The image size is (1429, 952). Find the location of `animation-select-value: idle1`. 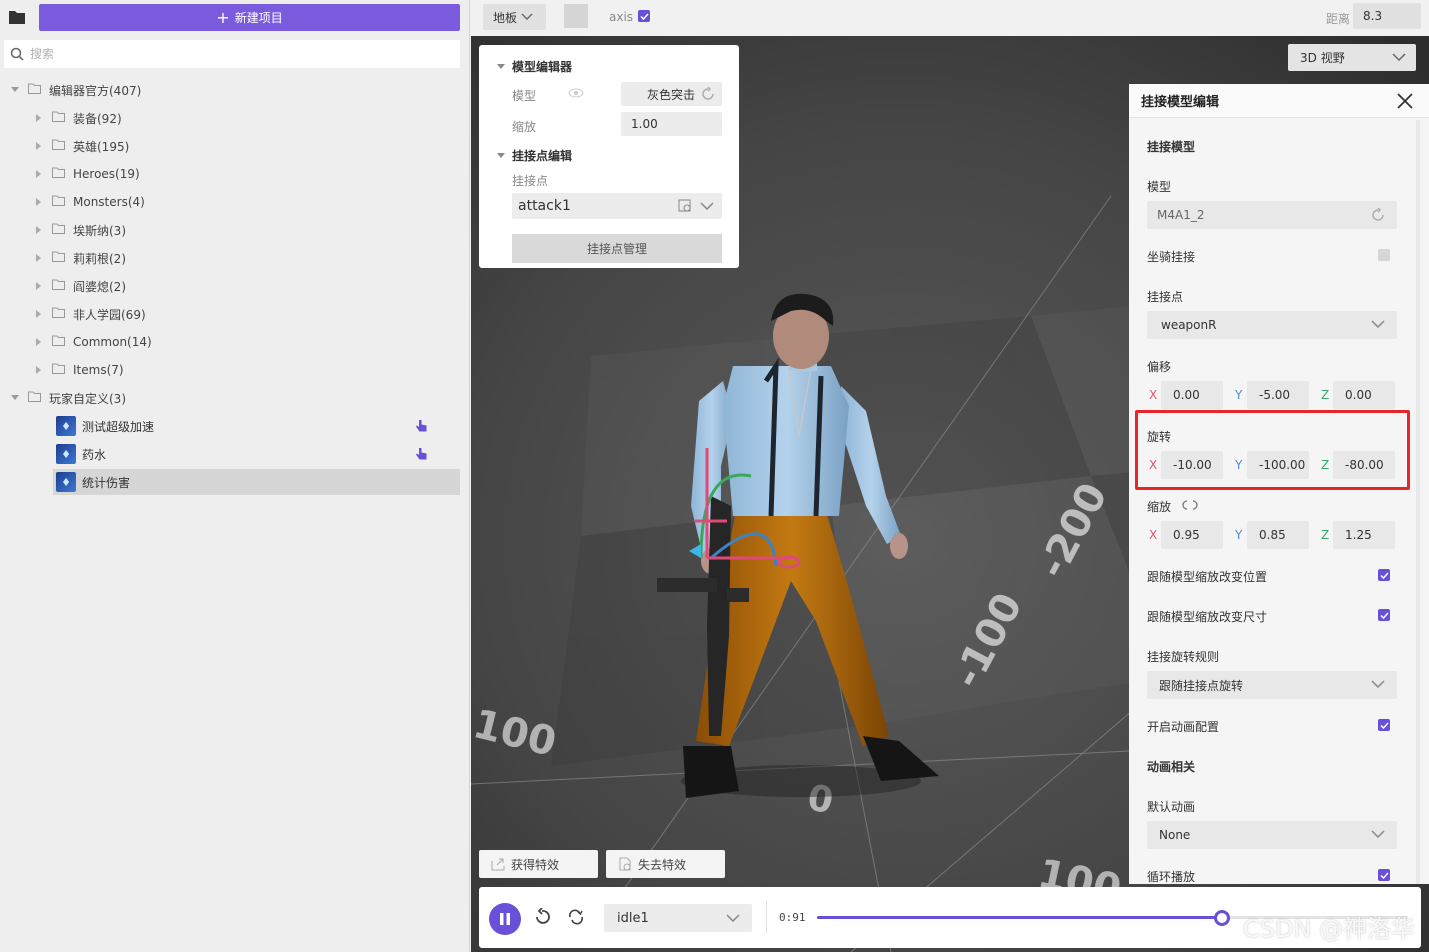

animation-select-value: idle1 is located at coordinates (633, 918).